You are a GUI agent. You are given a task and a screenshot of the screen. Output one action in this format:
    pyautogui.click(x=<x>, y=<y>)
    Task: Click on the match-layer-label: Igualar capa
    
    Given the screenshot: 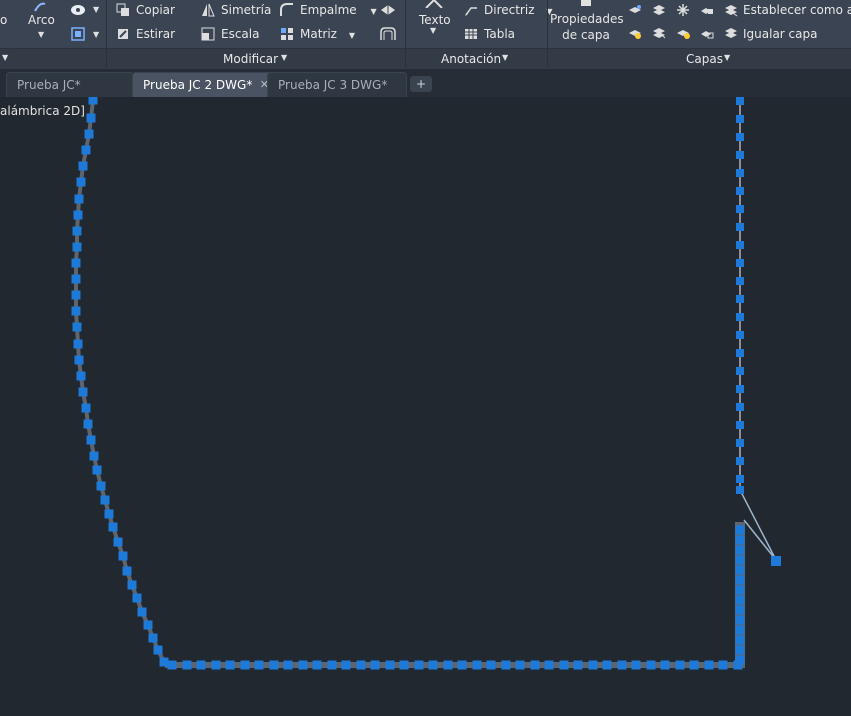 What is the action you would take?
    pyautogui.click(x=780, y=34)
    